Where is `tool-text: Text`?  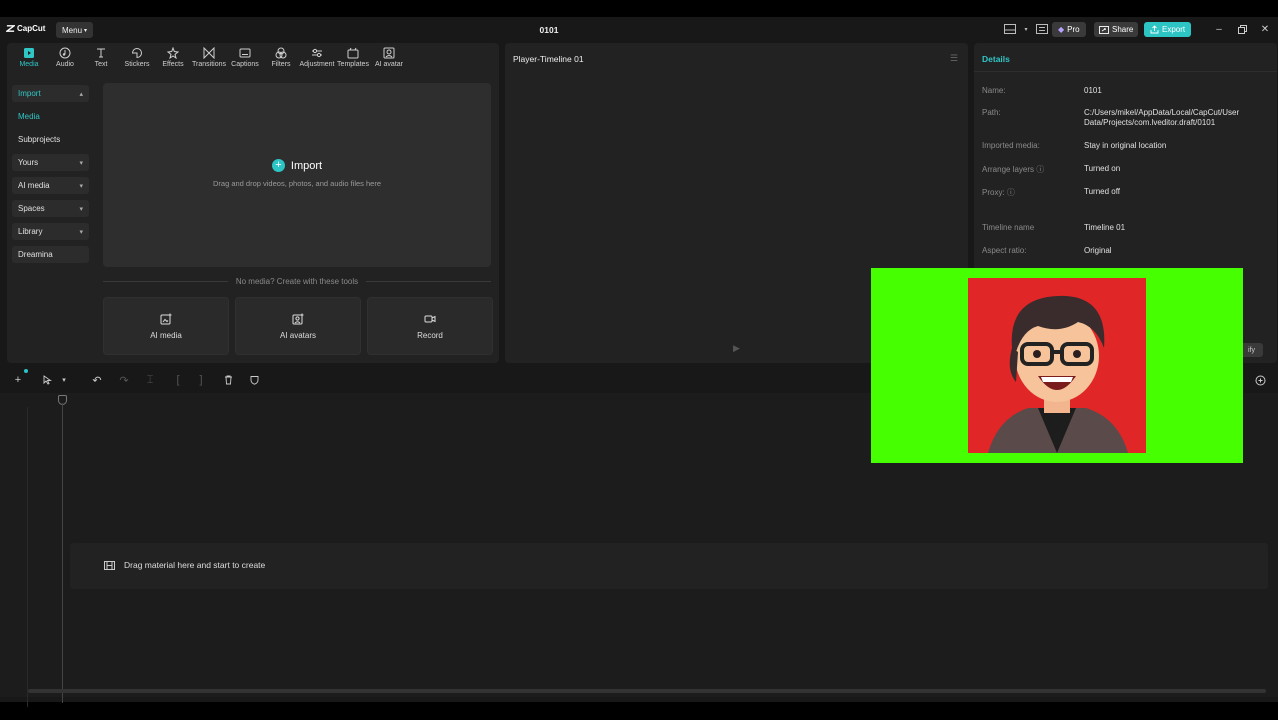
tool-text: Text is located at coordinates (101, 60).